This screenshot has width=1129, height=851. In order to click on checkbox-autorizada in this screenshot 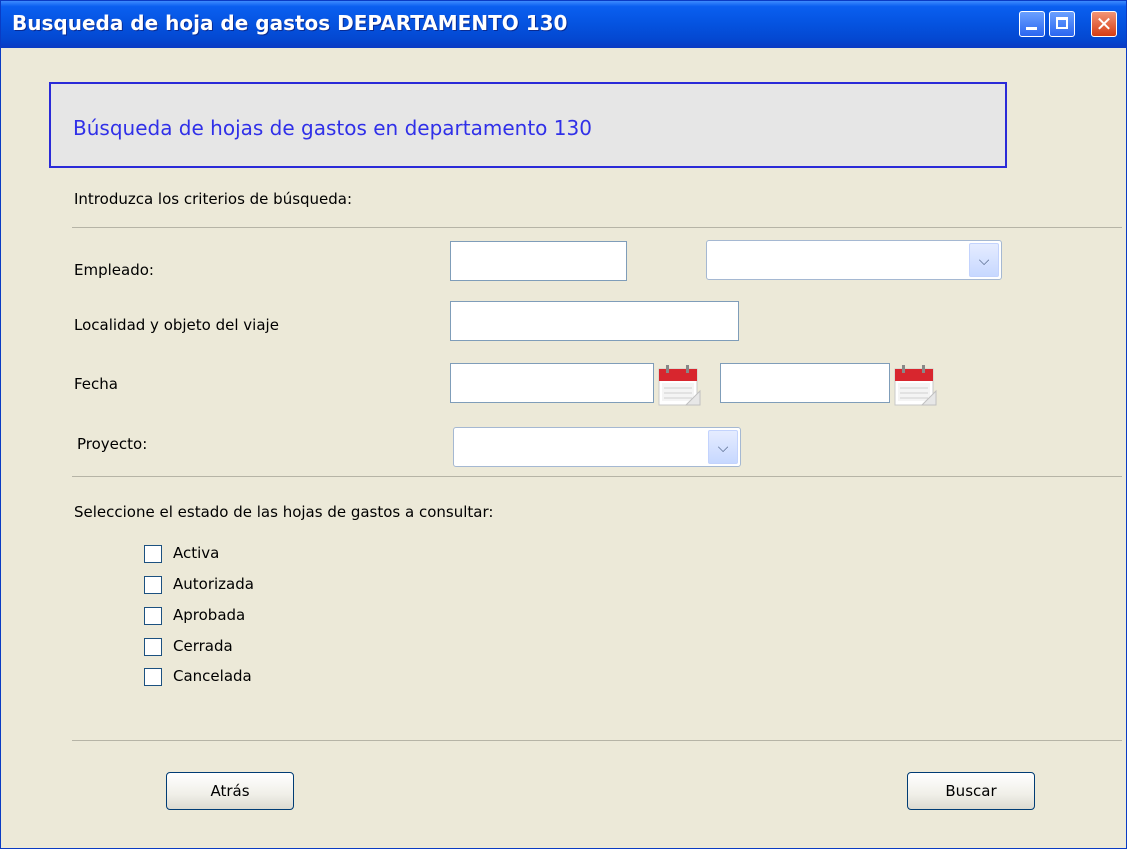, I will do `click(153, 585)`.